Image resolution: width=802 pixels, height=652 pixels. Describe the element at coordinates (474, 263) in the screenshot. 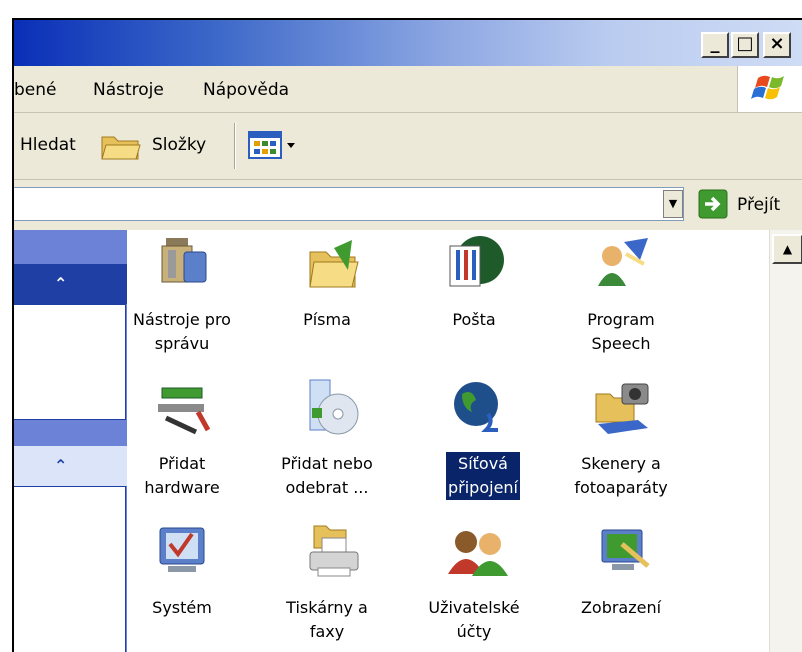

I see `mail-icon` at that location.